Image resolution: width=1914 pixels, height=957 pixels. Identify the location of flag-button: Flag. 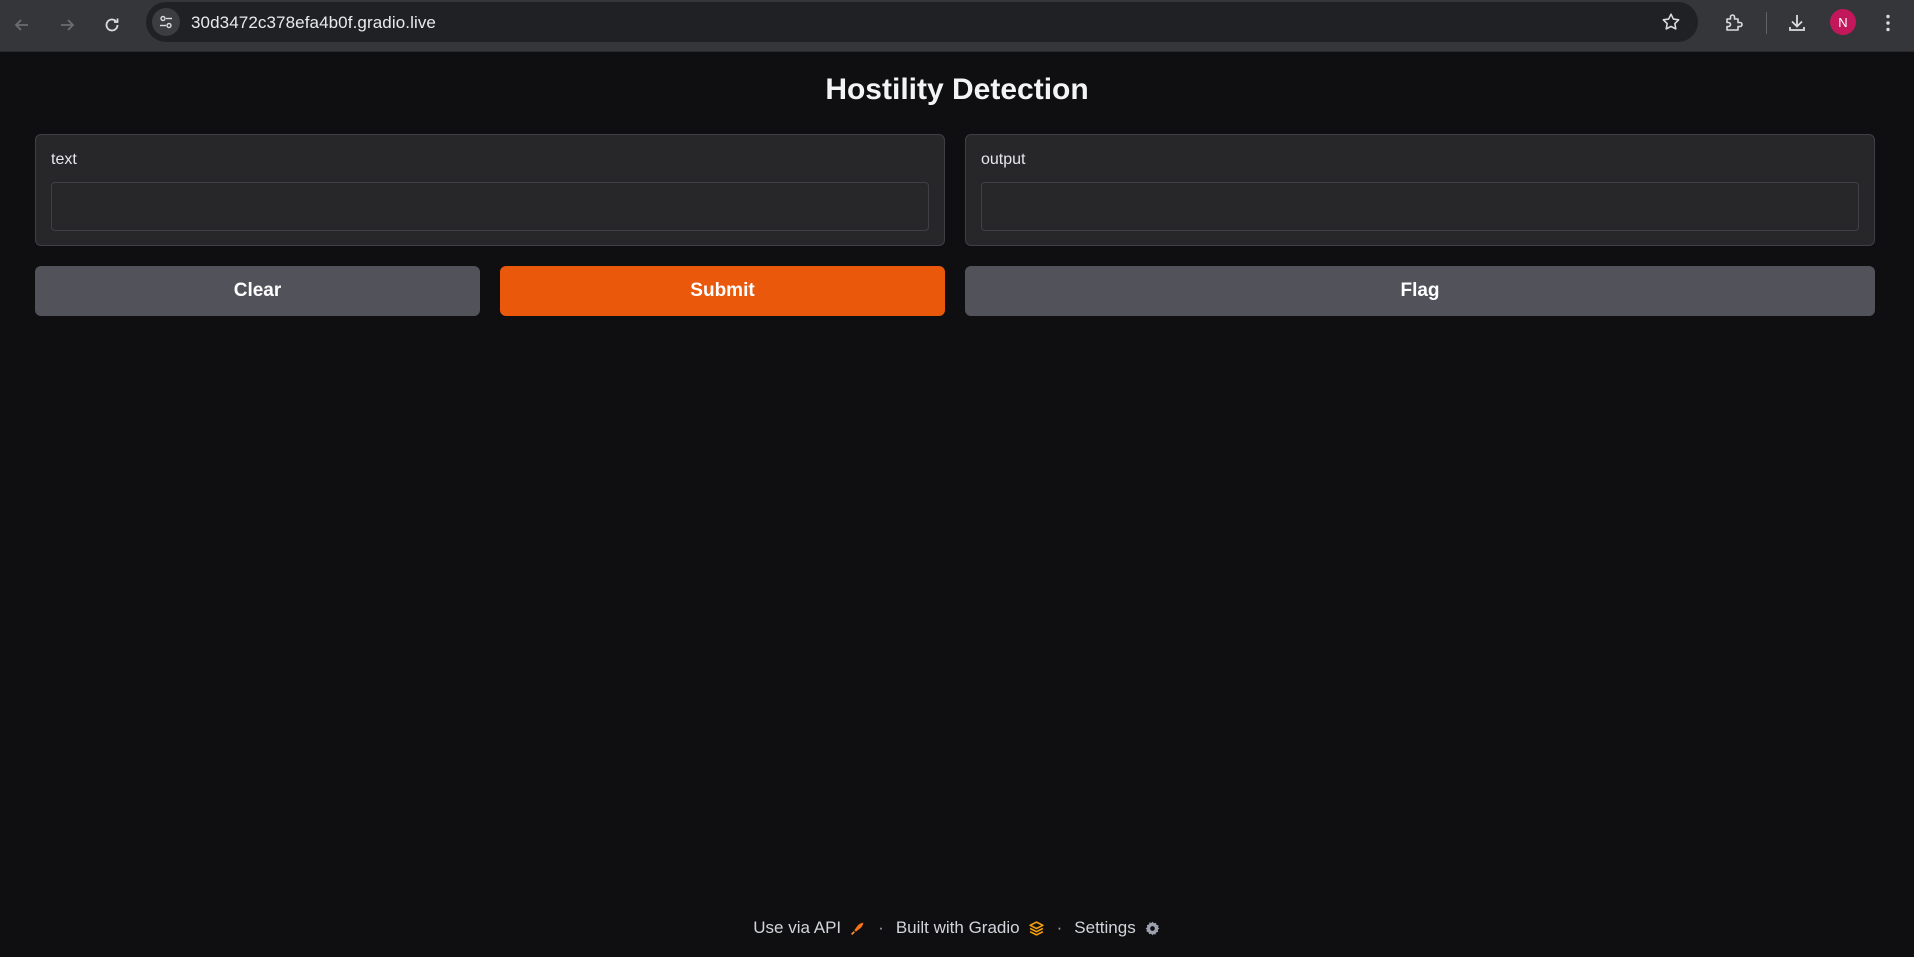
(1420, 291).